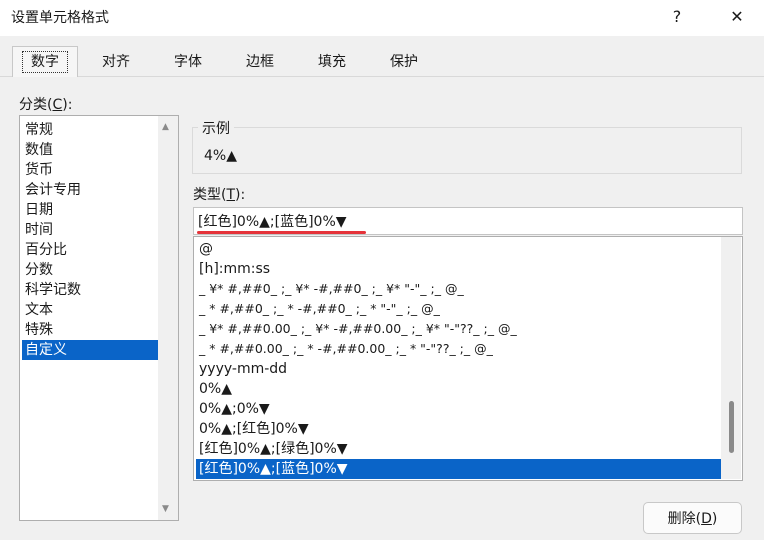  Describe the element at coordinates (116, 62) in the screenshot. I see `tab-alignment: 对齐` at that location.